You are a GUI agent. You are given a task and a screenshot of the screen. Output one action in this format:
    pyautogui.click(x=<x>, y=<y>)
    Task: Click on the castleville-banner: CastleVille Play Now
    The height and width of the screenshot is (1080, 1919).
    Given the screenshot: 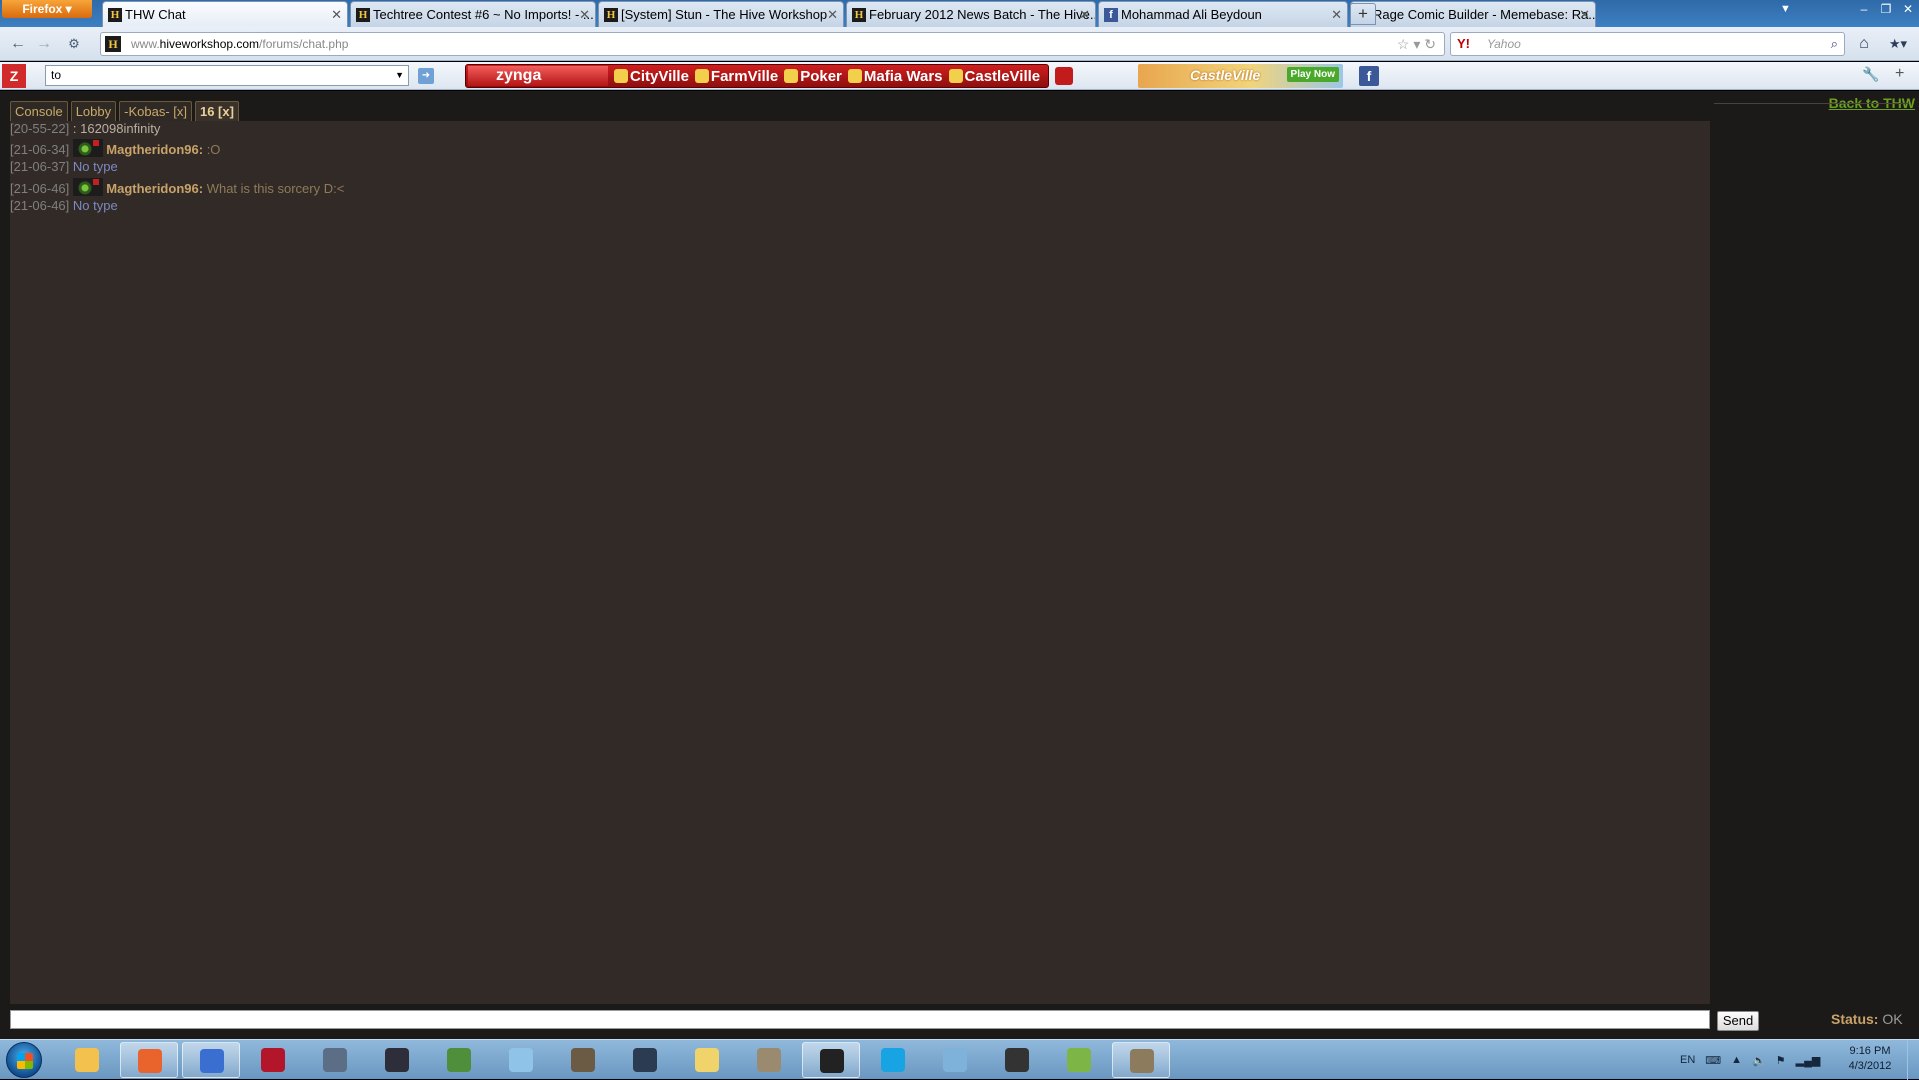 What is the action you would take?
    pyautogui.click(x=1240, y=76)
    